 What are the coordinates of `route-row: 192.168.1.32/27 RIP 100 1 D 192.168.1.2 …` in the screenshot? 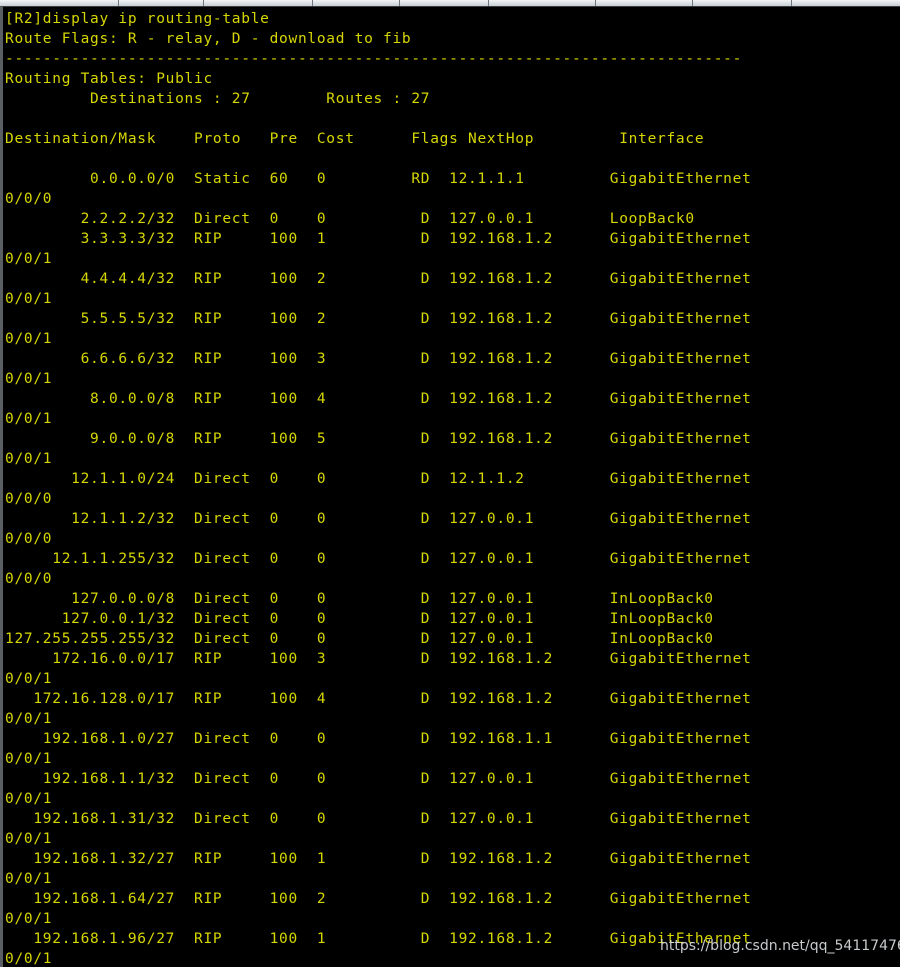 It's located at (378, 859).